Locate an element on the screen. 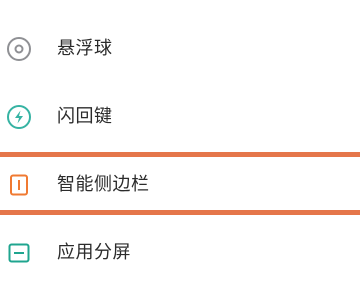  selection-highlight-bottom is located at coordinates (180, 212).